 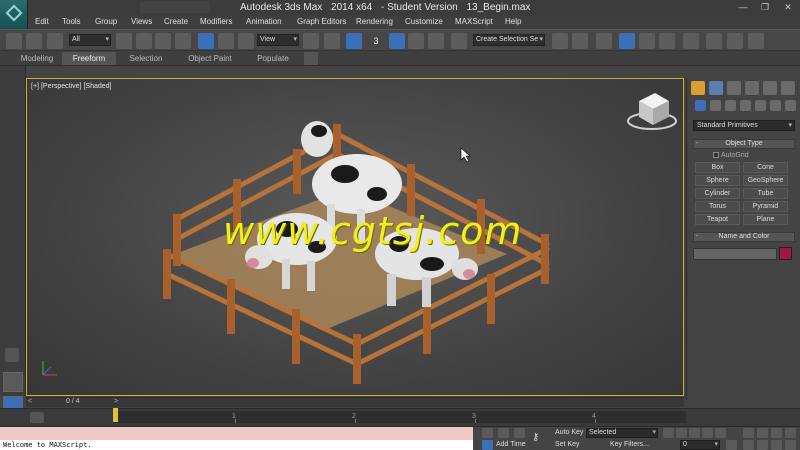 I want to click on time-slider-next-arrow: >, so click(x=116, y=401).